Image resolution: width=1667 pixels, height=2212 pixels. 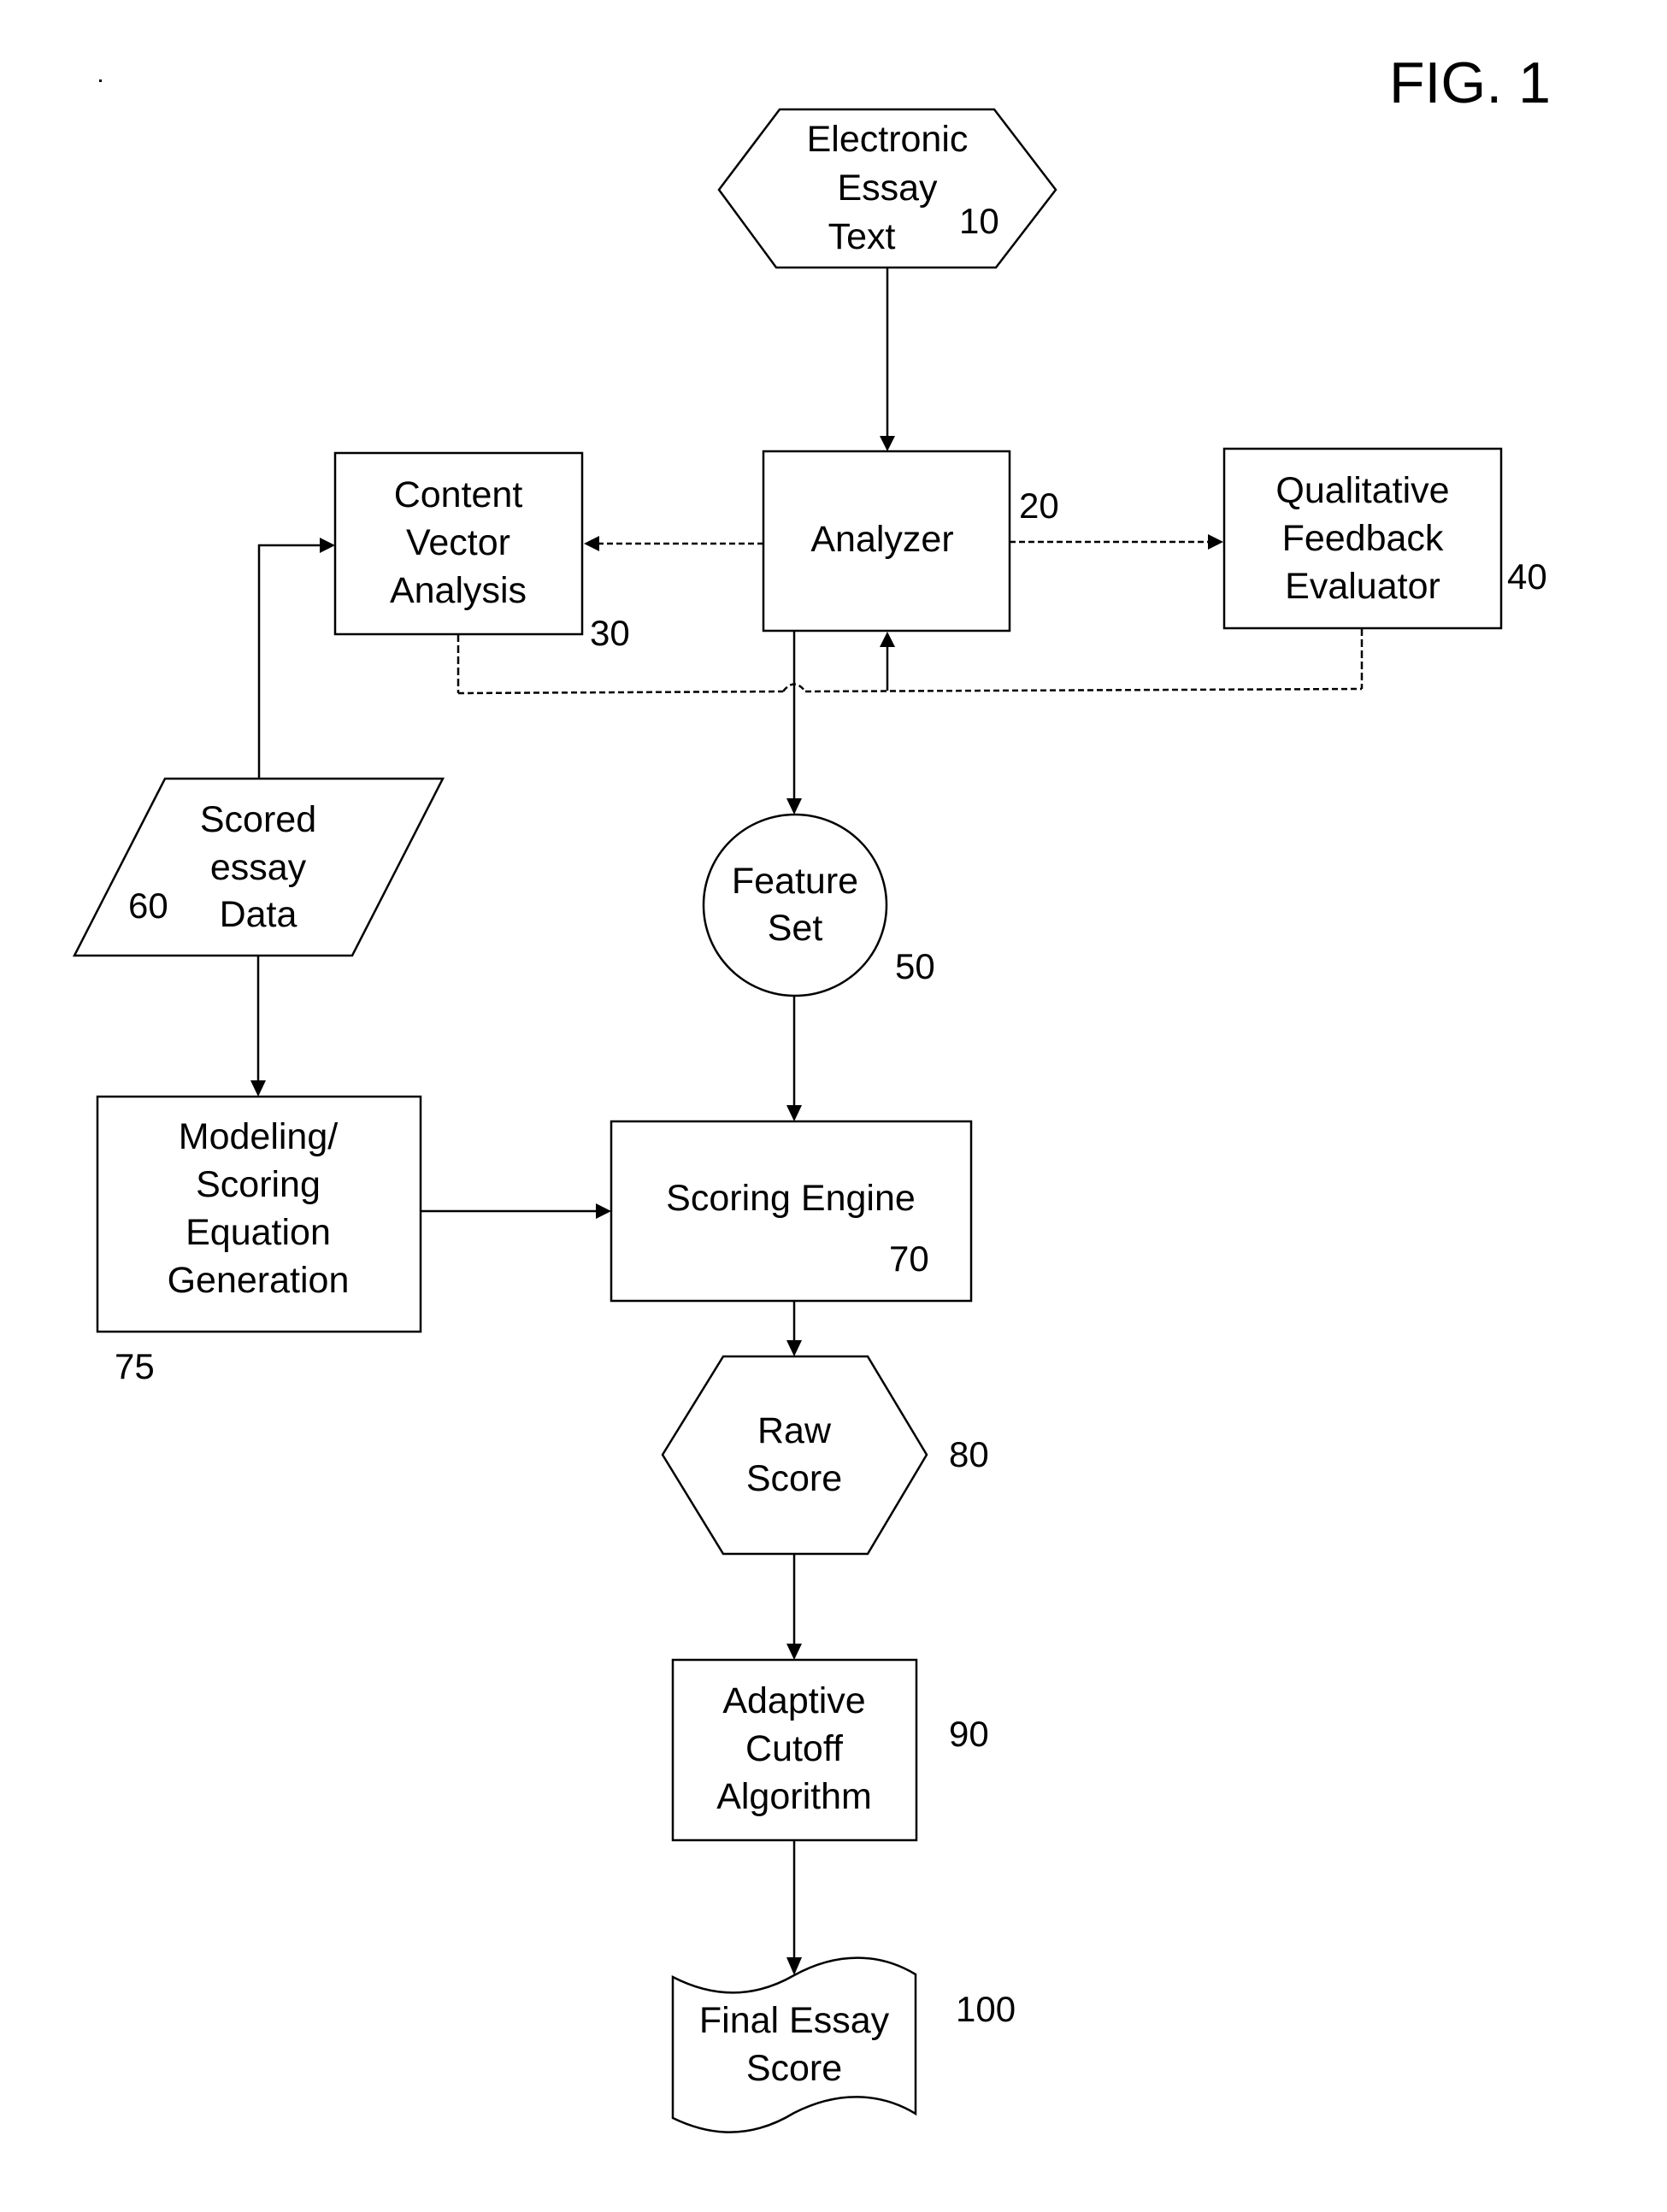 I want to click on ref-number: 20, so click(x=1039, y=505).